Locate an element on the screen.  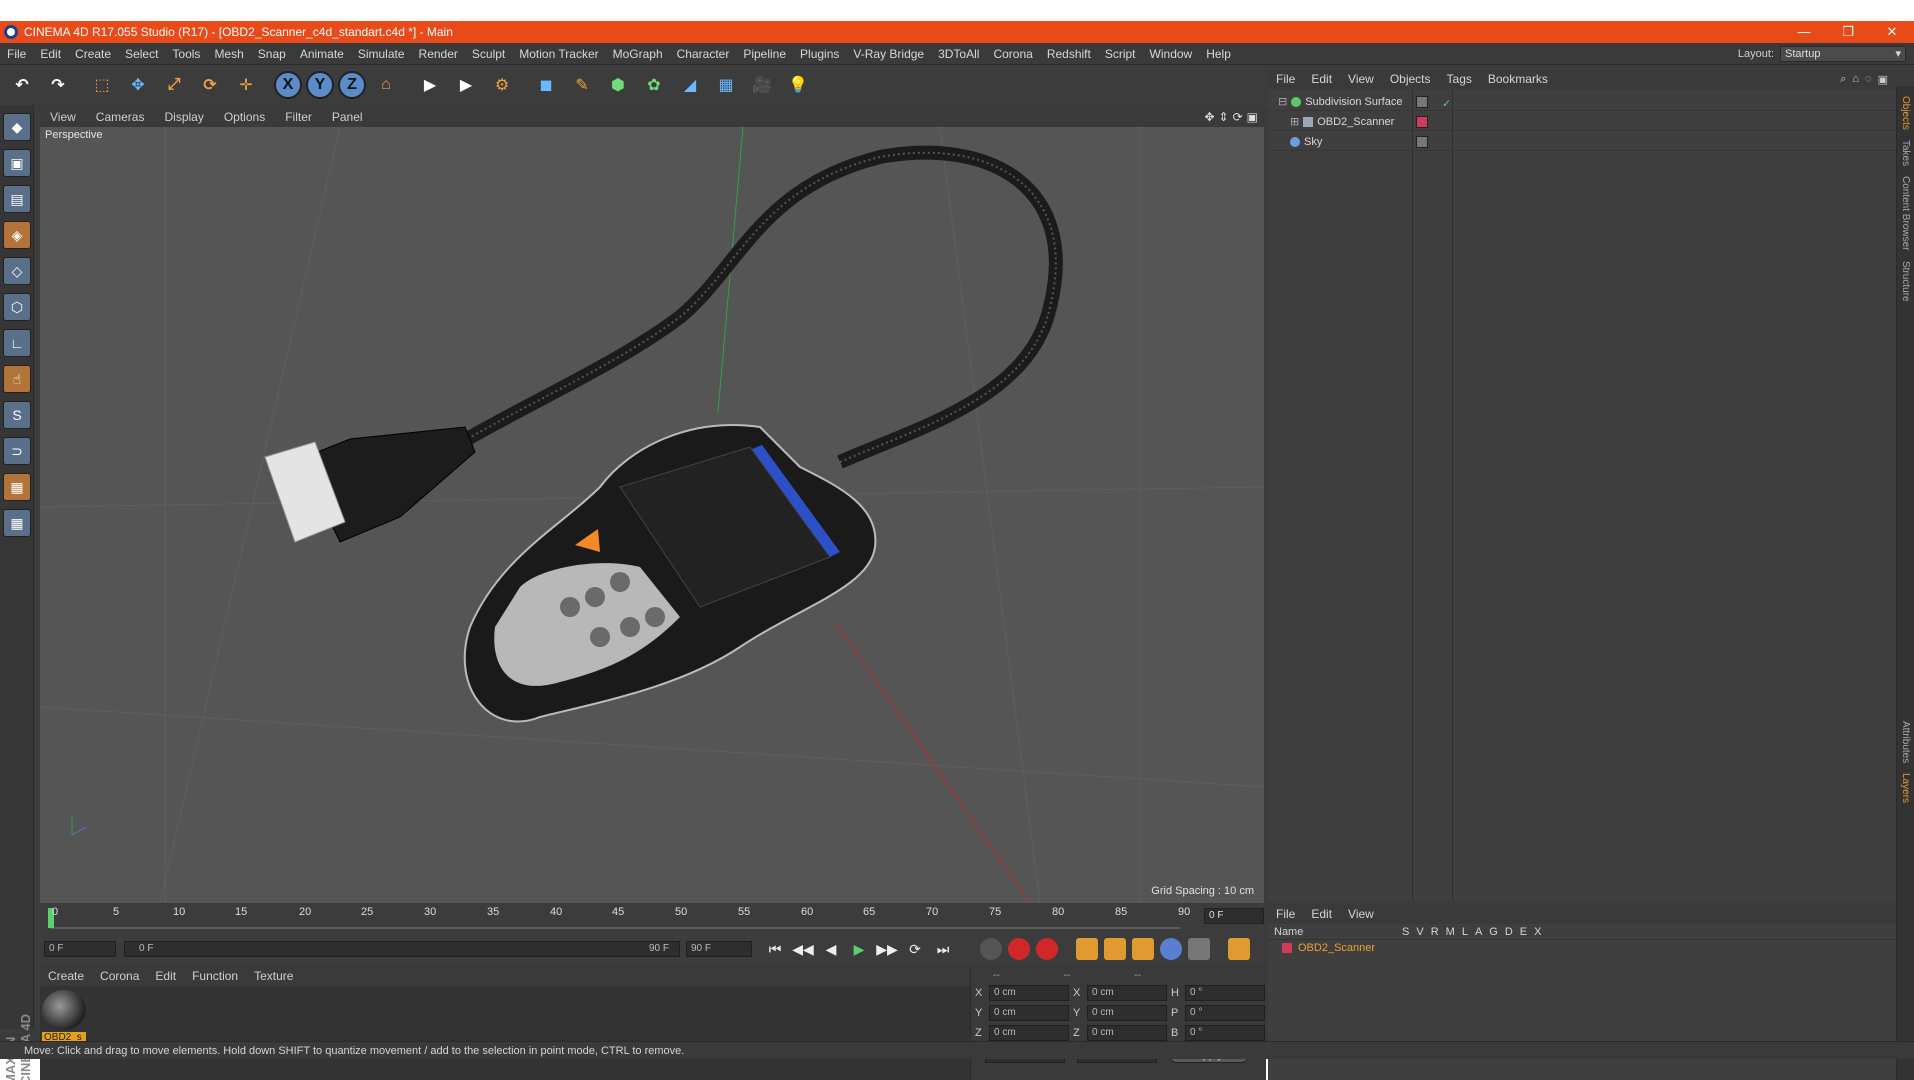
frame-range-slider: 0 F 90 F is located at coordinates (402, 949).